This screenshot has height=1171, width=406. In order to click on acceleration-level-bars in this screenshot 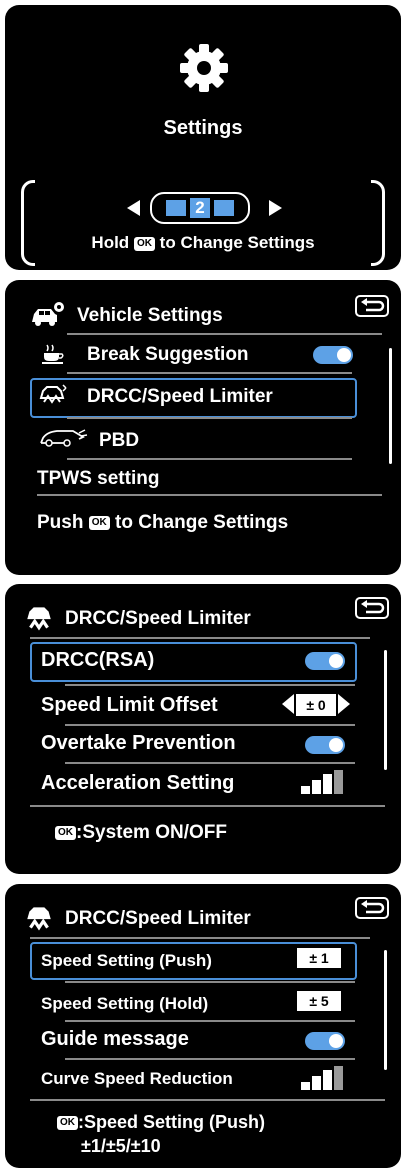, I will do `click(323, 782)`.